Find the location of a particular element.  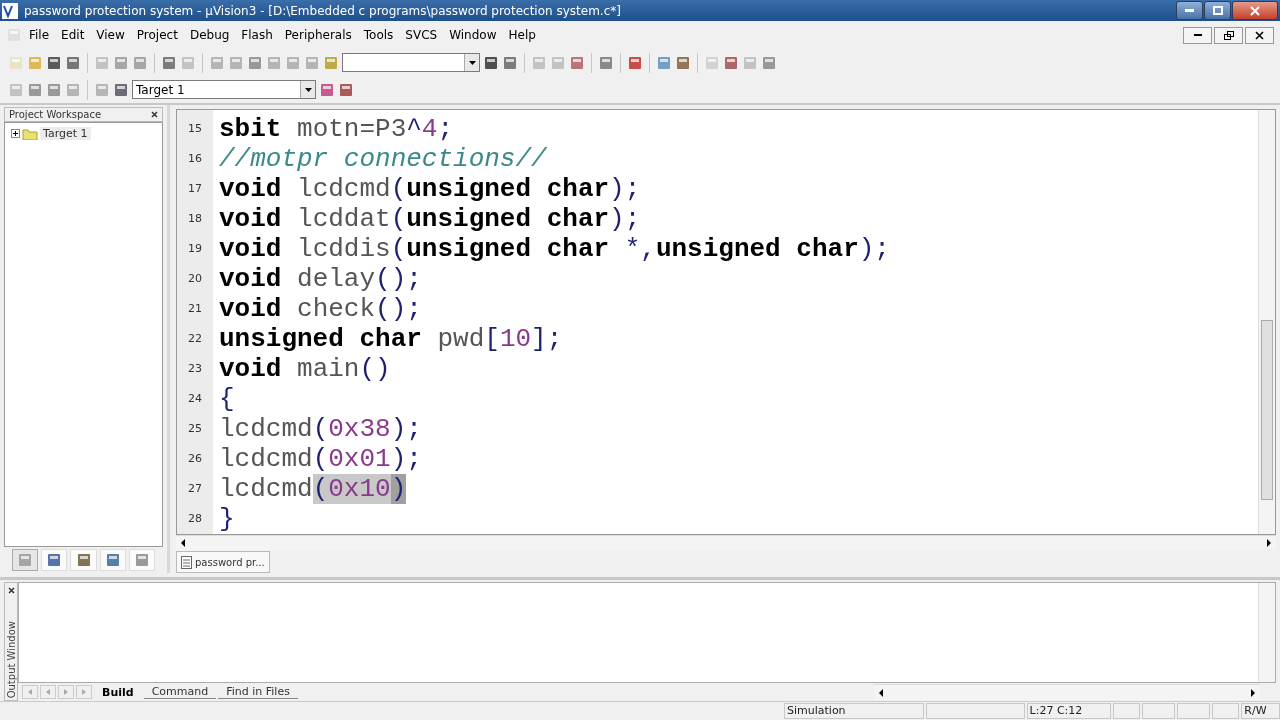

menu-item: Help is located at coordinates (522, 35).